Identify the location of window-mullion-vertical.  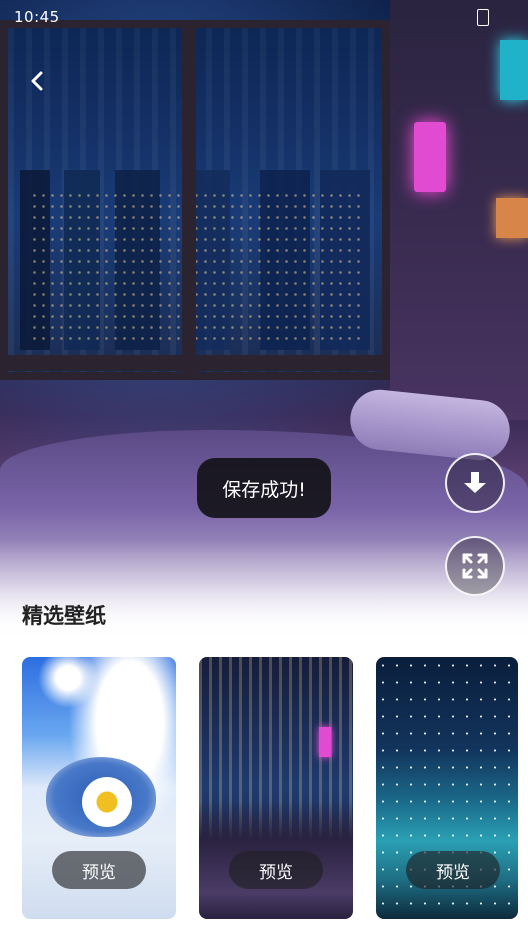
(189, 200).